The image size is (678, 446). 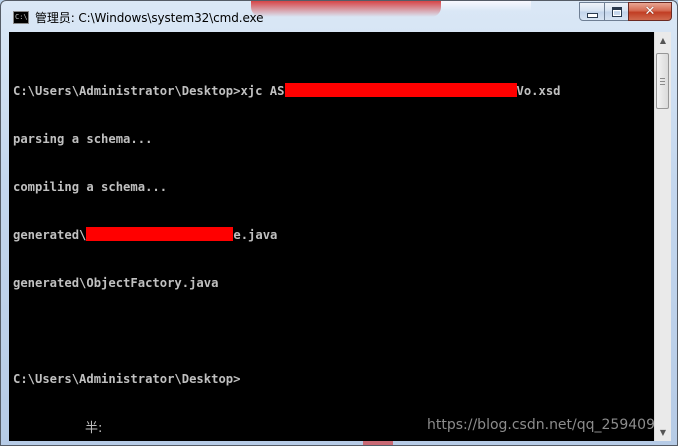 What do you see at coordinates (486, 6) in the screenshot?
I see `title-blur-decoration-light` at bounding box center [486, 6].